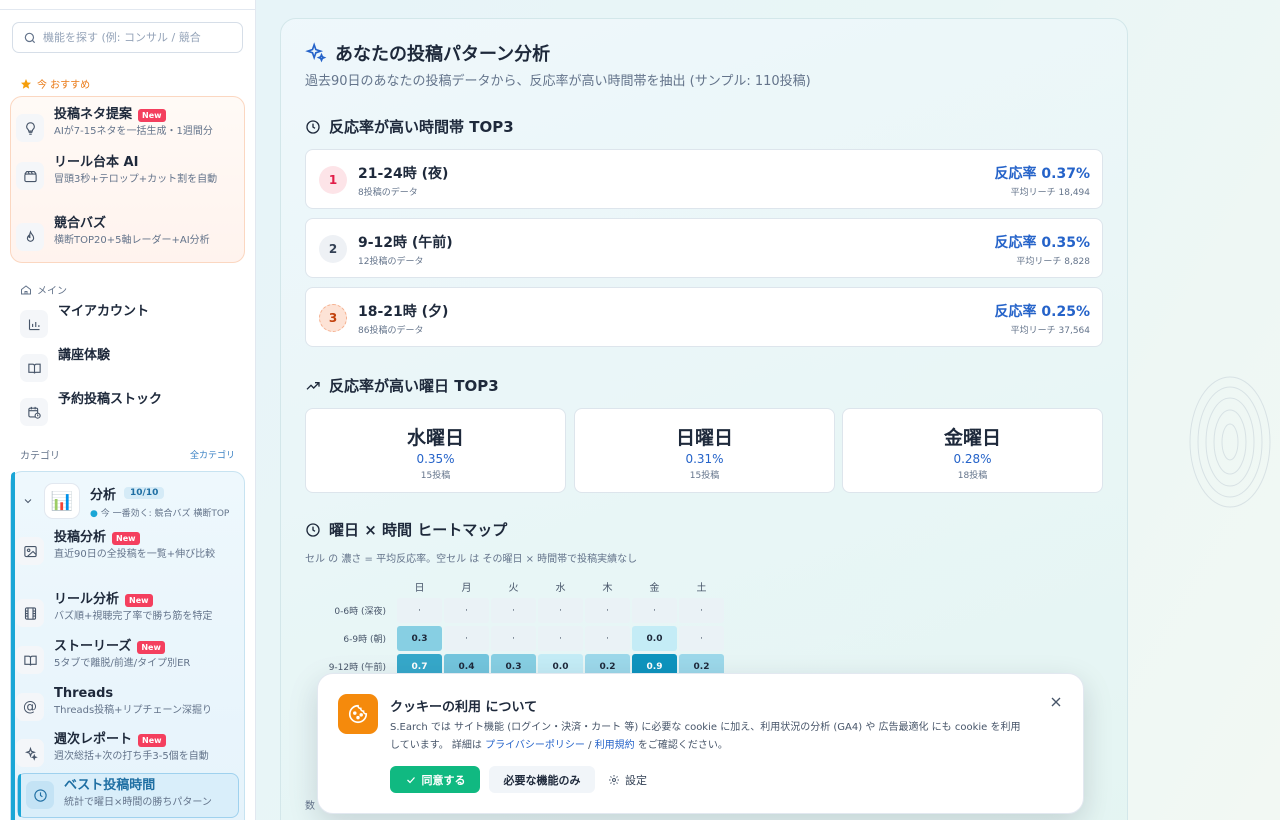  Describe the element at coordinates (704, 450) in the screenshot. I see `day-rank-card: 日曜日 0.31% 15投稿` at that location.